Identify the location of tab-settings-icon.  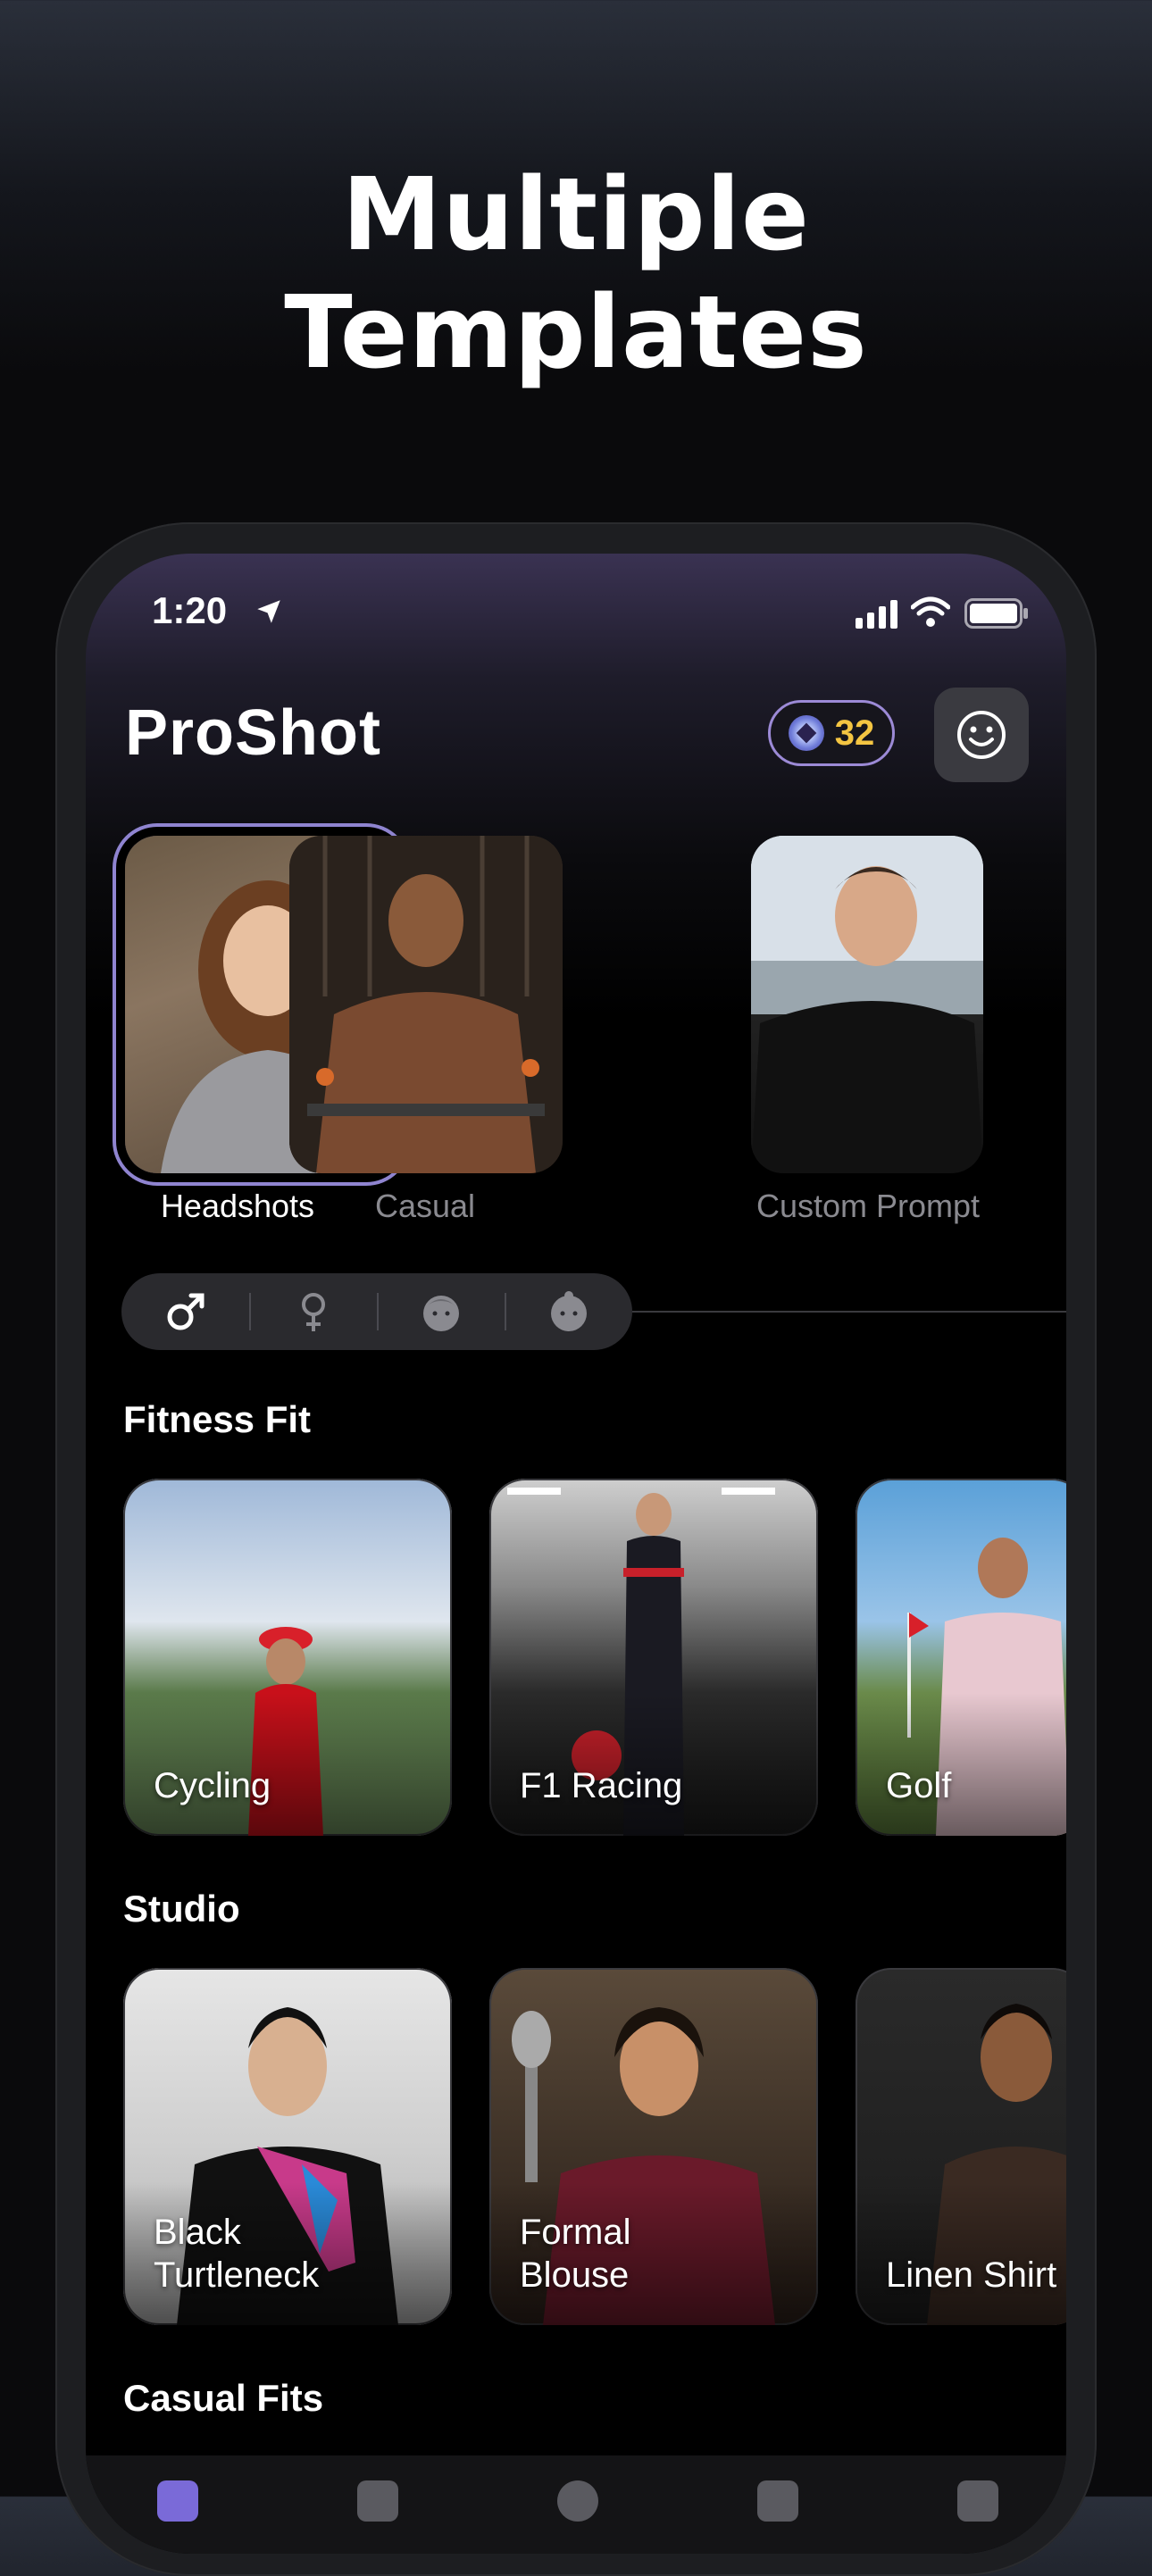
(977, 2501).